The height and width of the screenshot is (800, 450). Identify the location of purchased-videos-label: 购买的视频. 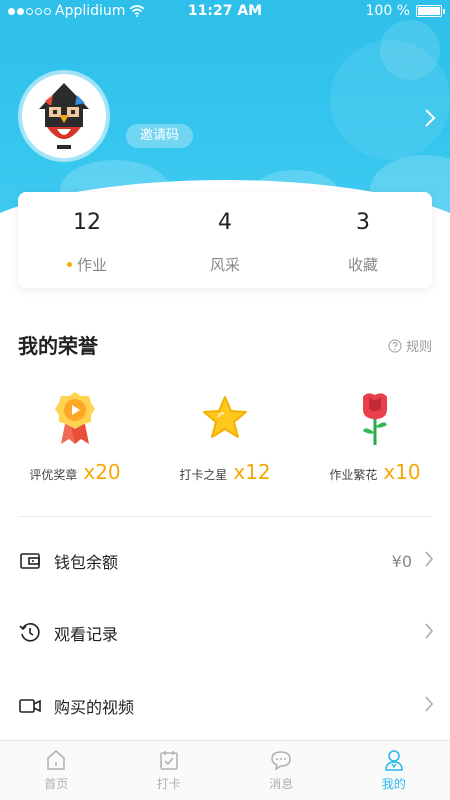
(94, 707).